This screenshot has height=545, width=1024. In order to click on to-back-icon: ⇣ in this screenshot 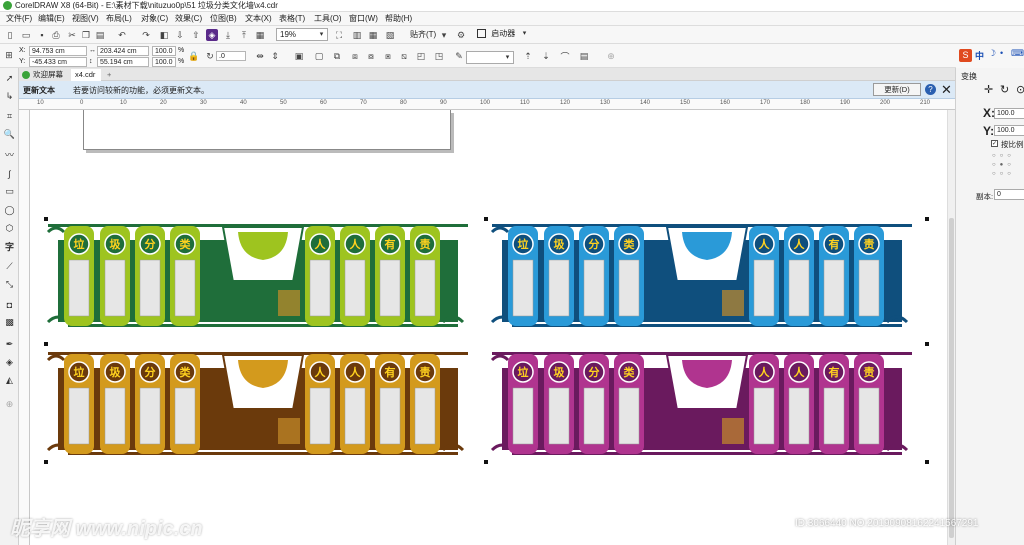, I will do `click(546, 56)`.